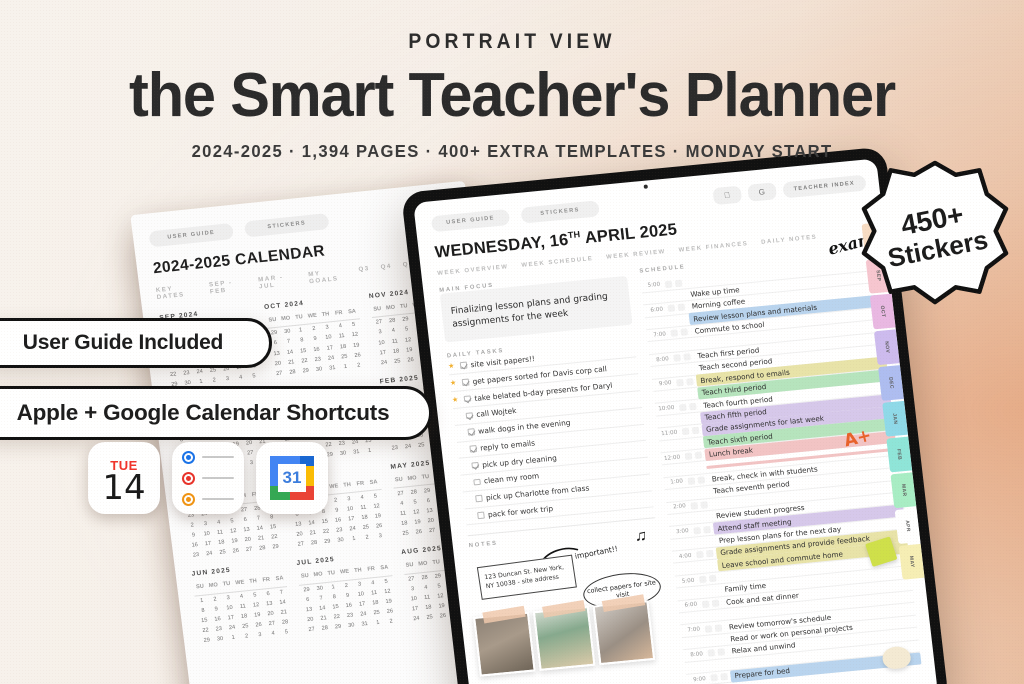 The image size is (1024, 684). Describe the element at coordinates (236, 551) in the screenshot. I see `day-cell: 26` at that location.